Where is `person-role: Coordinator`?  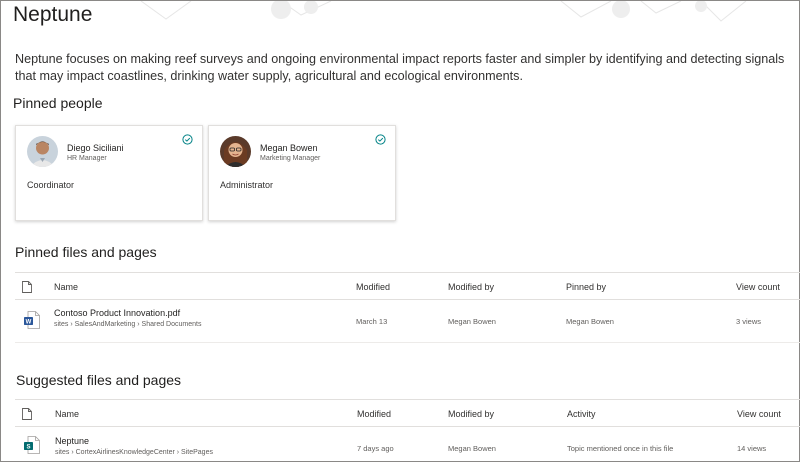 person-role: Coordinator is located at coordinates (51, 185).